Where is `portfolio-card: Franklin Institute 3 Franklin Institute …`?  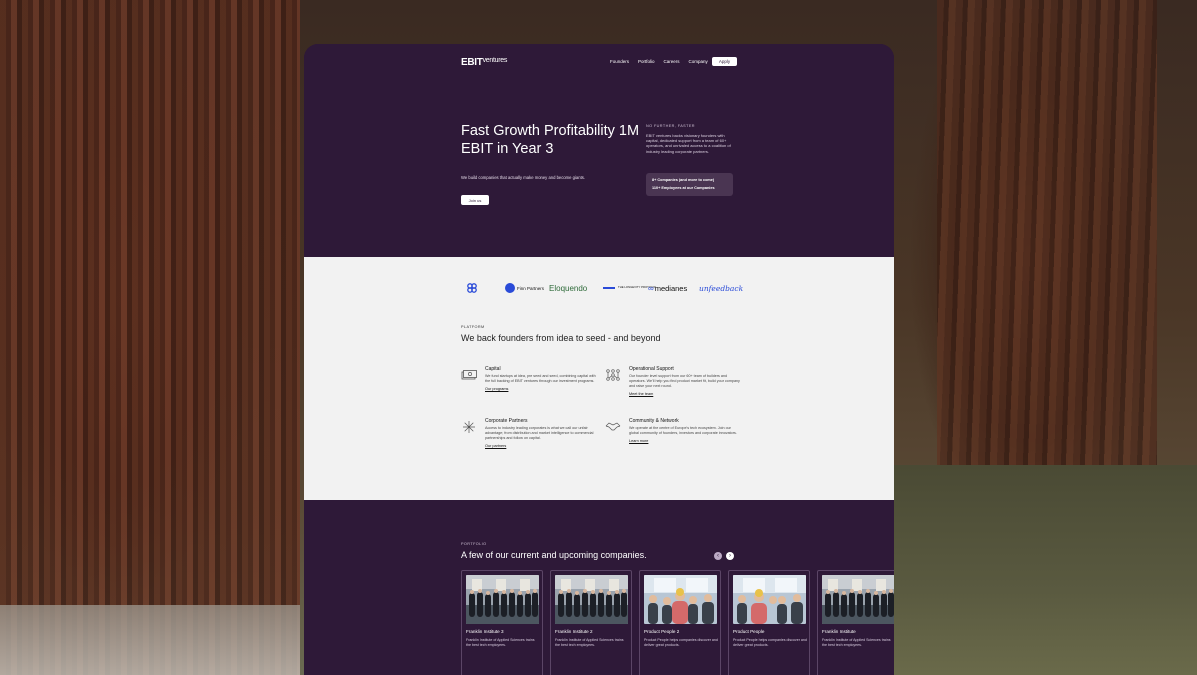 portfolio-card: Franklin Institute 3 Franklin Institute … is located at coordinates (502, 622).